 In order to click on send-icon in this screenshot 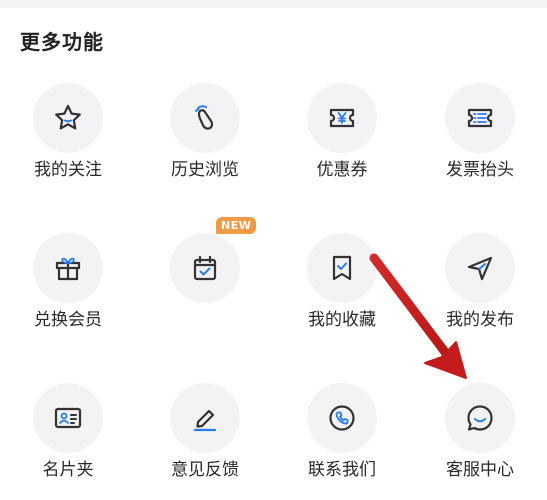, I will do `click(480, 268)`.